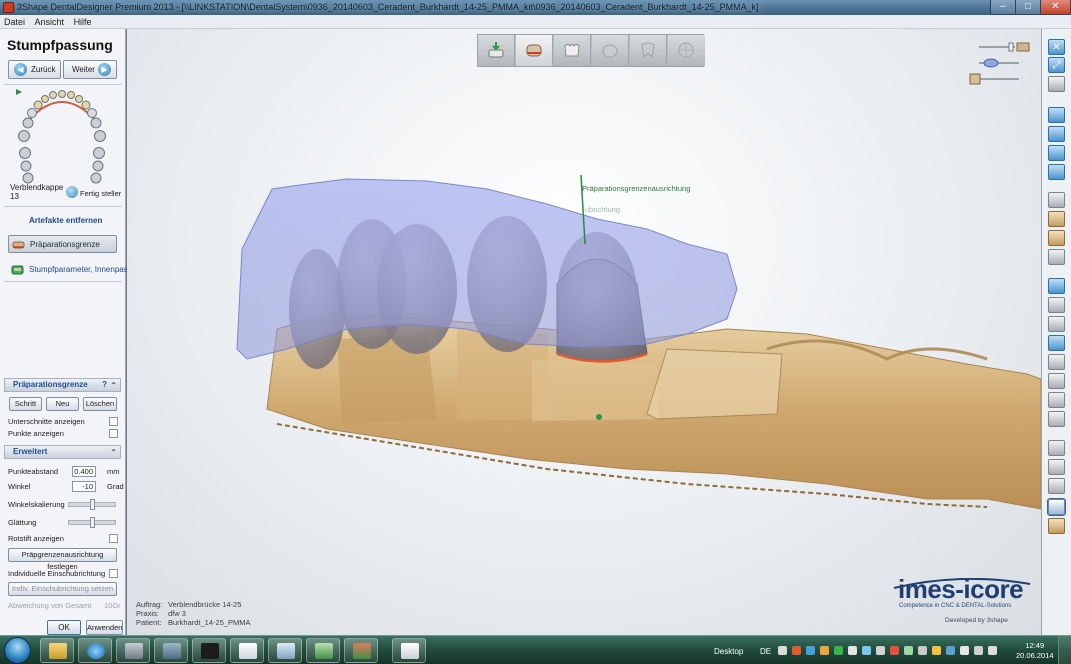 This screenshot has width=1071, height=664. I want to click on smoothing-label: Glättung, so click(22, 522).